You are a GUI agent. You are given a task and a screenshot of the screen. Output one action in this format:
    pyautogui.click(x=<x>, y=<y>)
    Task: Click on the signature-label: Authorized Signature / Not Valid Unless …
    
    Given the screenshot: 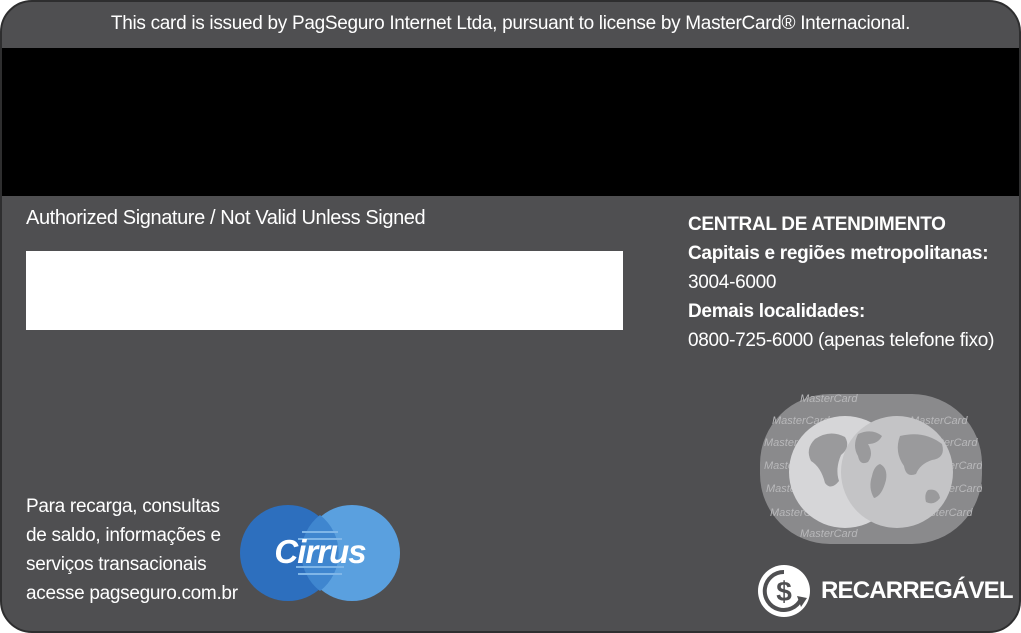 What is the action you would take?
    pyautogui.click(x=226, y=218)
    